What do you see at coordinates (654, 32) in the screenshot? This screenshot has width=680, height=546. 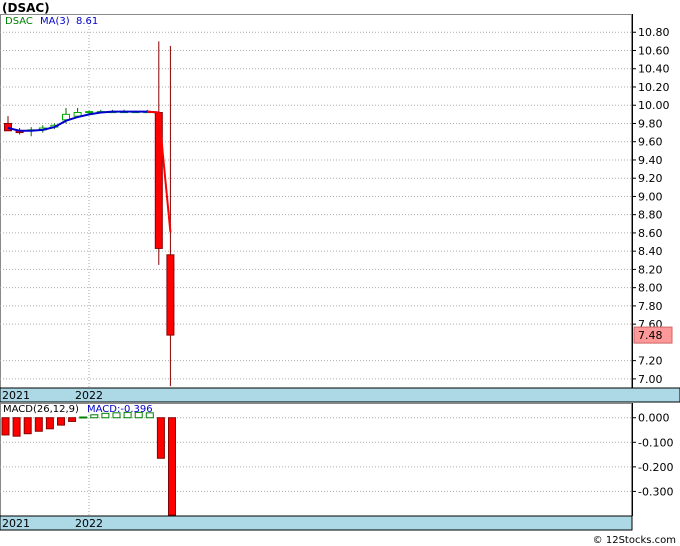 I see `price-tick-label: 10.80` at bounding box center [654, 32].